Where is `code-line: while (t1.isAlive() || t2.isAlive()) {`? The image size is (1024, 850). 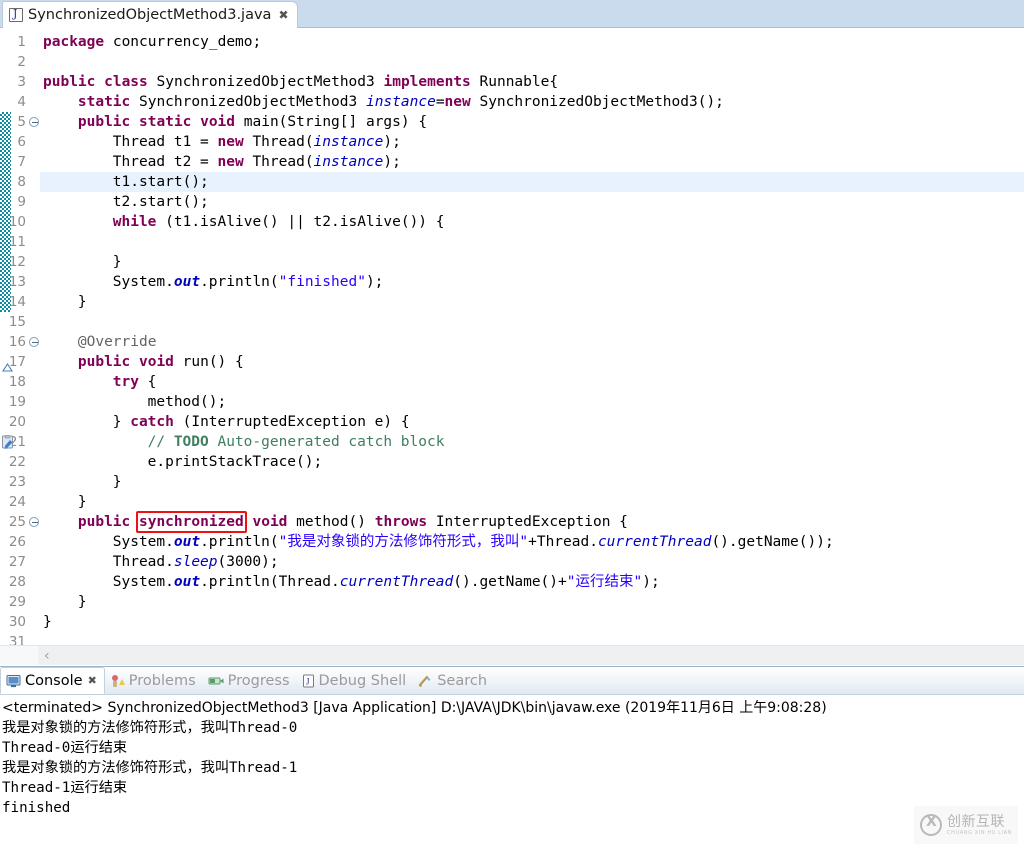
code-line: while (t1.isAlive() || t2.isAlive()) { is located at coordinates (532, 222).